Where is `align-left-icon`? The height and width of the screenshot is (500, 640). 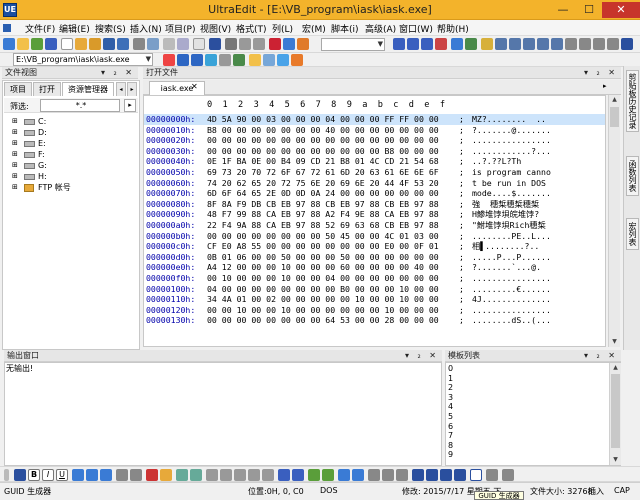 align-left-icon is located at coordinates (78, 475).